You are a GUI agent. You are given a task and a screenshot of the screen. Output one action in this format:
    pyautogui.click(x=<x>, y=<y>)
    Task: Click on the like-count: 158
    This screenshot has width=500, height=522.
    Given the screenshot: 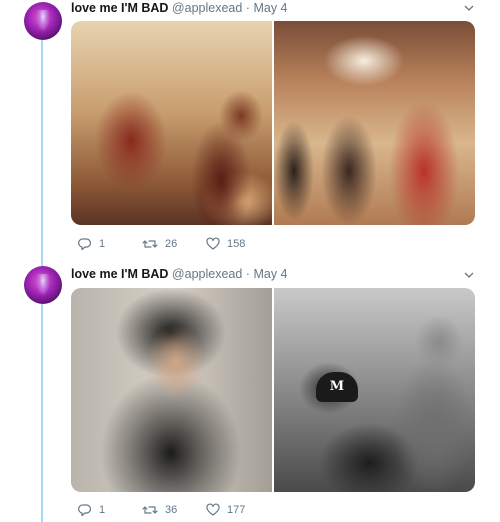 What is the action you would take?
    pyautogui.click(x=236, y=244)
    